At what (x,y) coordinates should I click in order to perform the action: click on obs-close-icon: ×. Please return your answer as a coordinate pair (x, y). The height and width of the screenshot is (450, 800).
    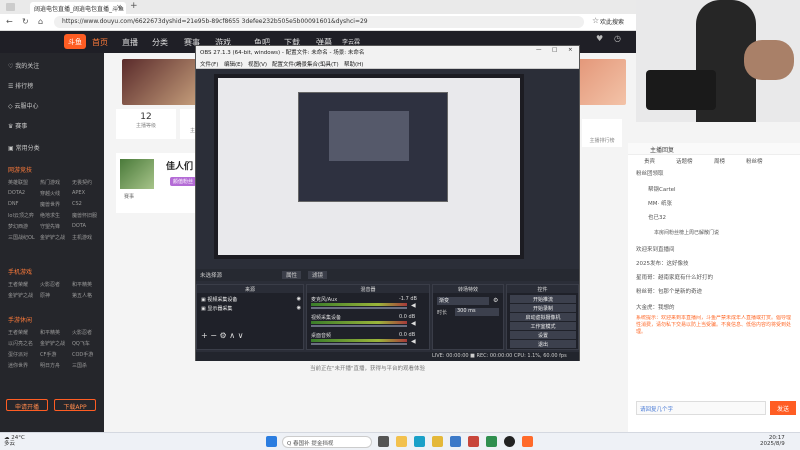
    Looking at the image, I should click on (570, 50).